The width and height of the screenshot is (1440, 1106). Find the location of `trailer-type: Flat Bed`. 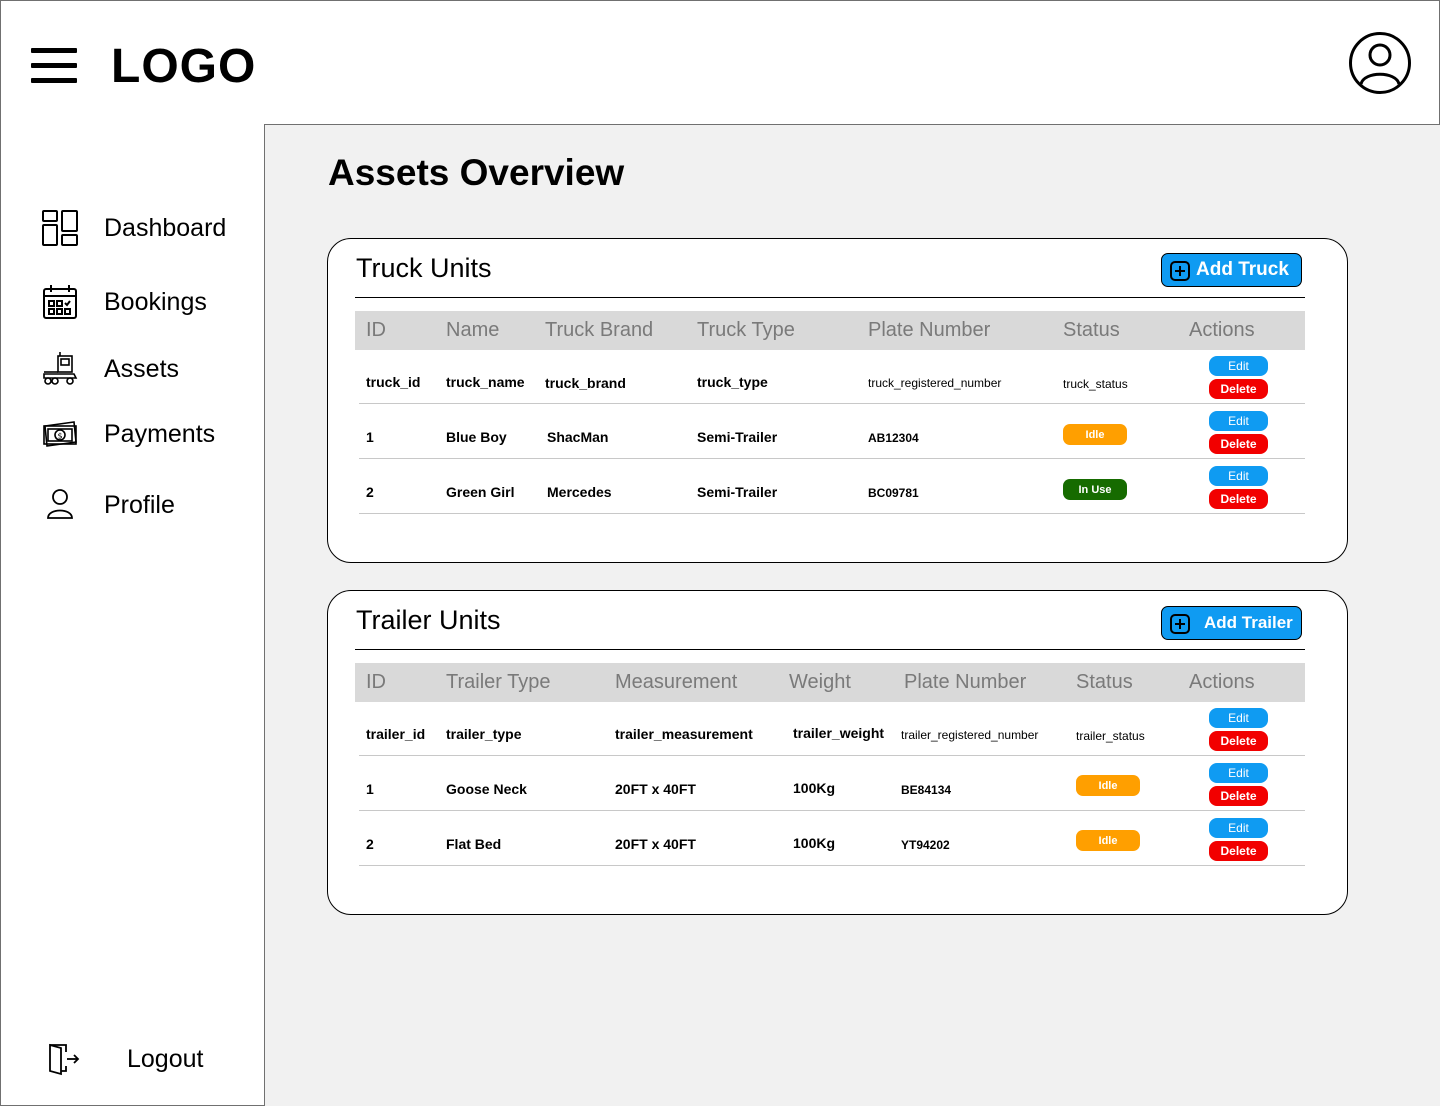

trailer-type: Flat Bed is located at coordinates (474, 844).